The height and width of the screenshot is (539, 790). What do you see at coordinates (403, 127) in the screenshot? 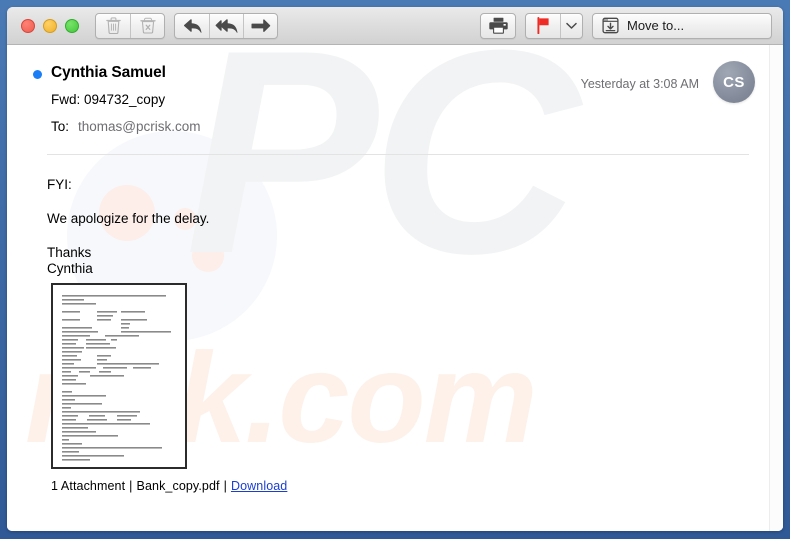
I see `recipient-row: To: thomas@pcrisk.com` at bounding box center [403, 127].